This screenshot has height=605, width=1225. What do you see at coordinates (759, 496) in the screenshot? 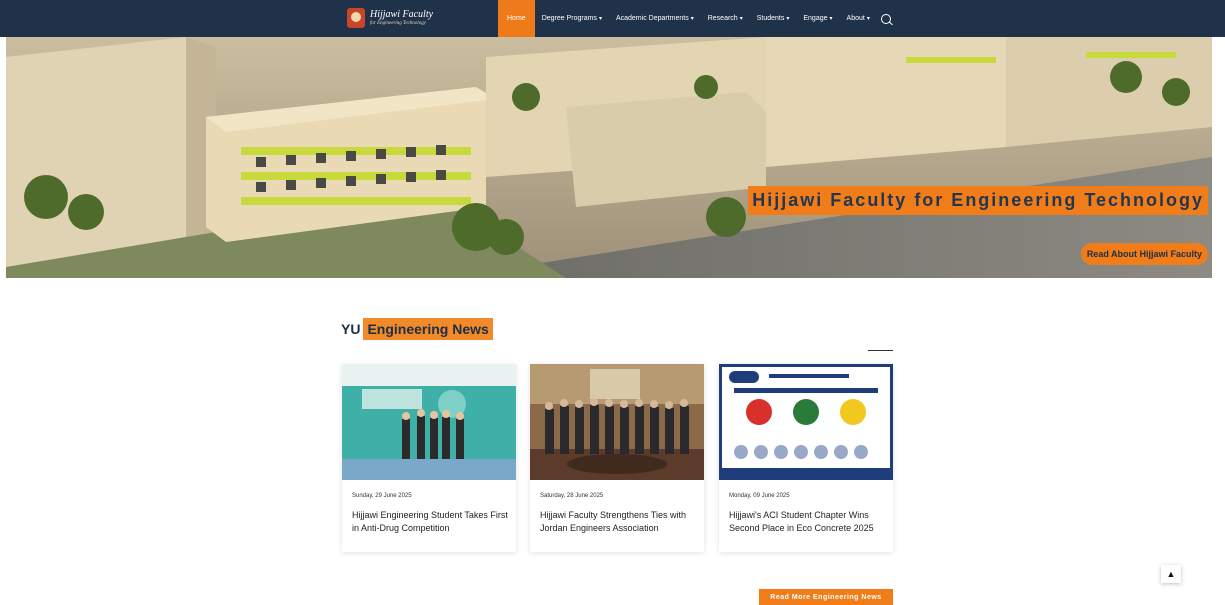
I see `news-date: Monday, 09 June 2025` at bounding box center [759, 496].